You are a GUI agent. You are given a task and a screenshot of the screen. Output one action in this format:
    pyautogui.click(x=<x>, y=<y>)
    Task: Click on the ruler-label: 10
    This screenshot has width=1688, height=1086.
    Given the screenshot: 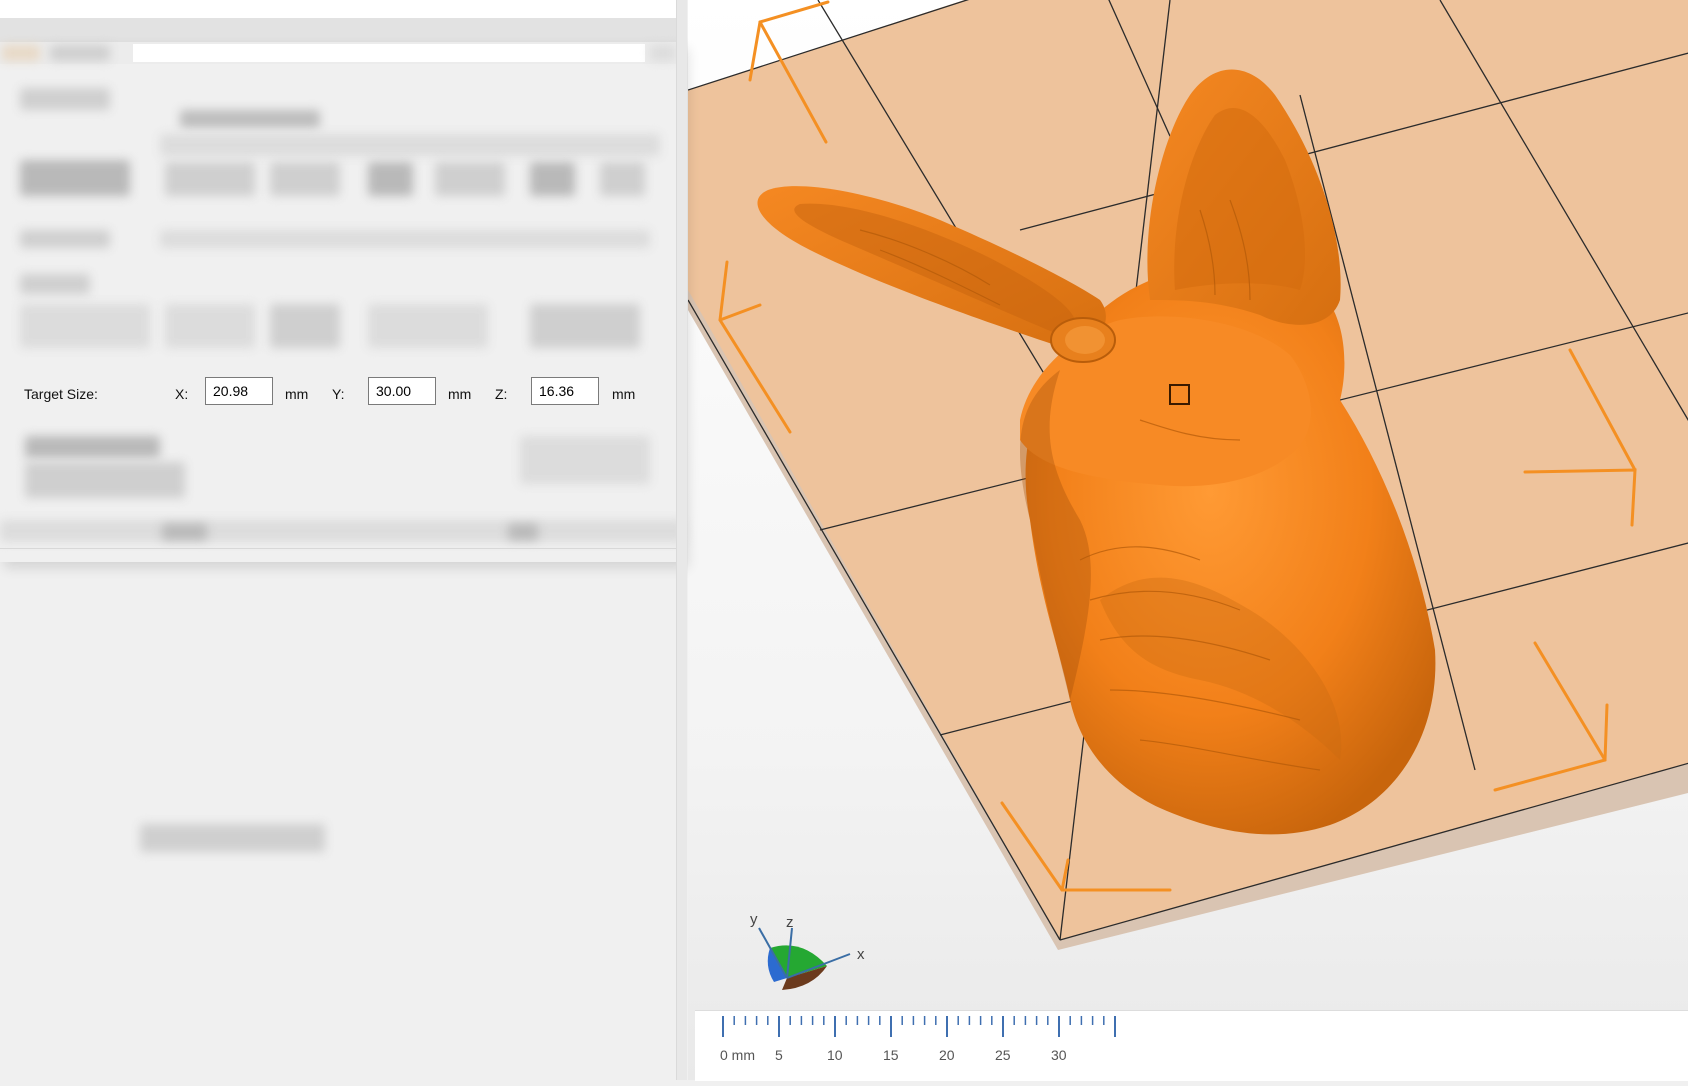 What is the action you would take?
    pyautogui.click(x=835, y=1055)
    